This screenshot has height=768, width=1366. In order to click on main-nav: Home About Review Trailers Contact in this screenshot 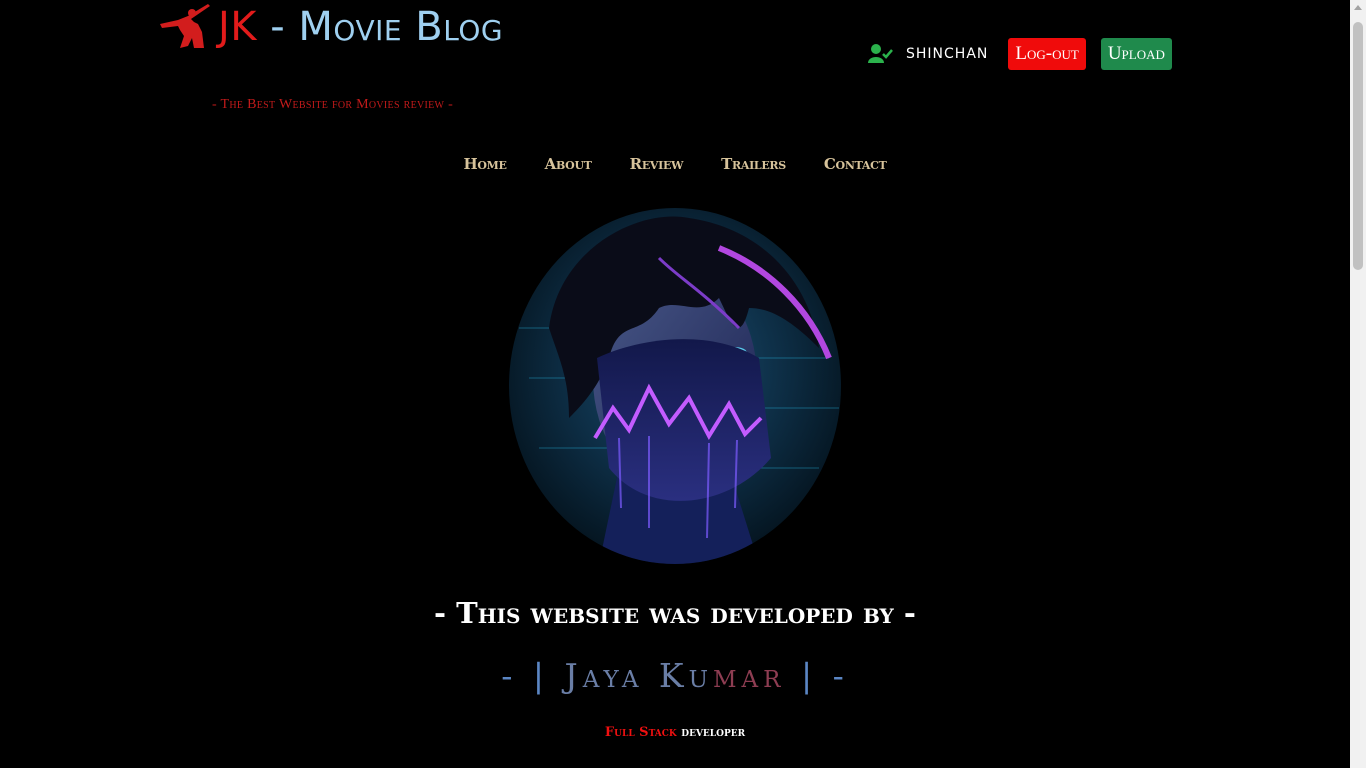, I will do `click(675, 164)`.